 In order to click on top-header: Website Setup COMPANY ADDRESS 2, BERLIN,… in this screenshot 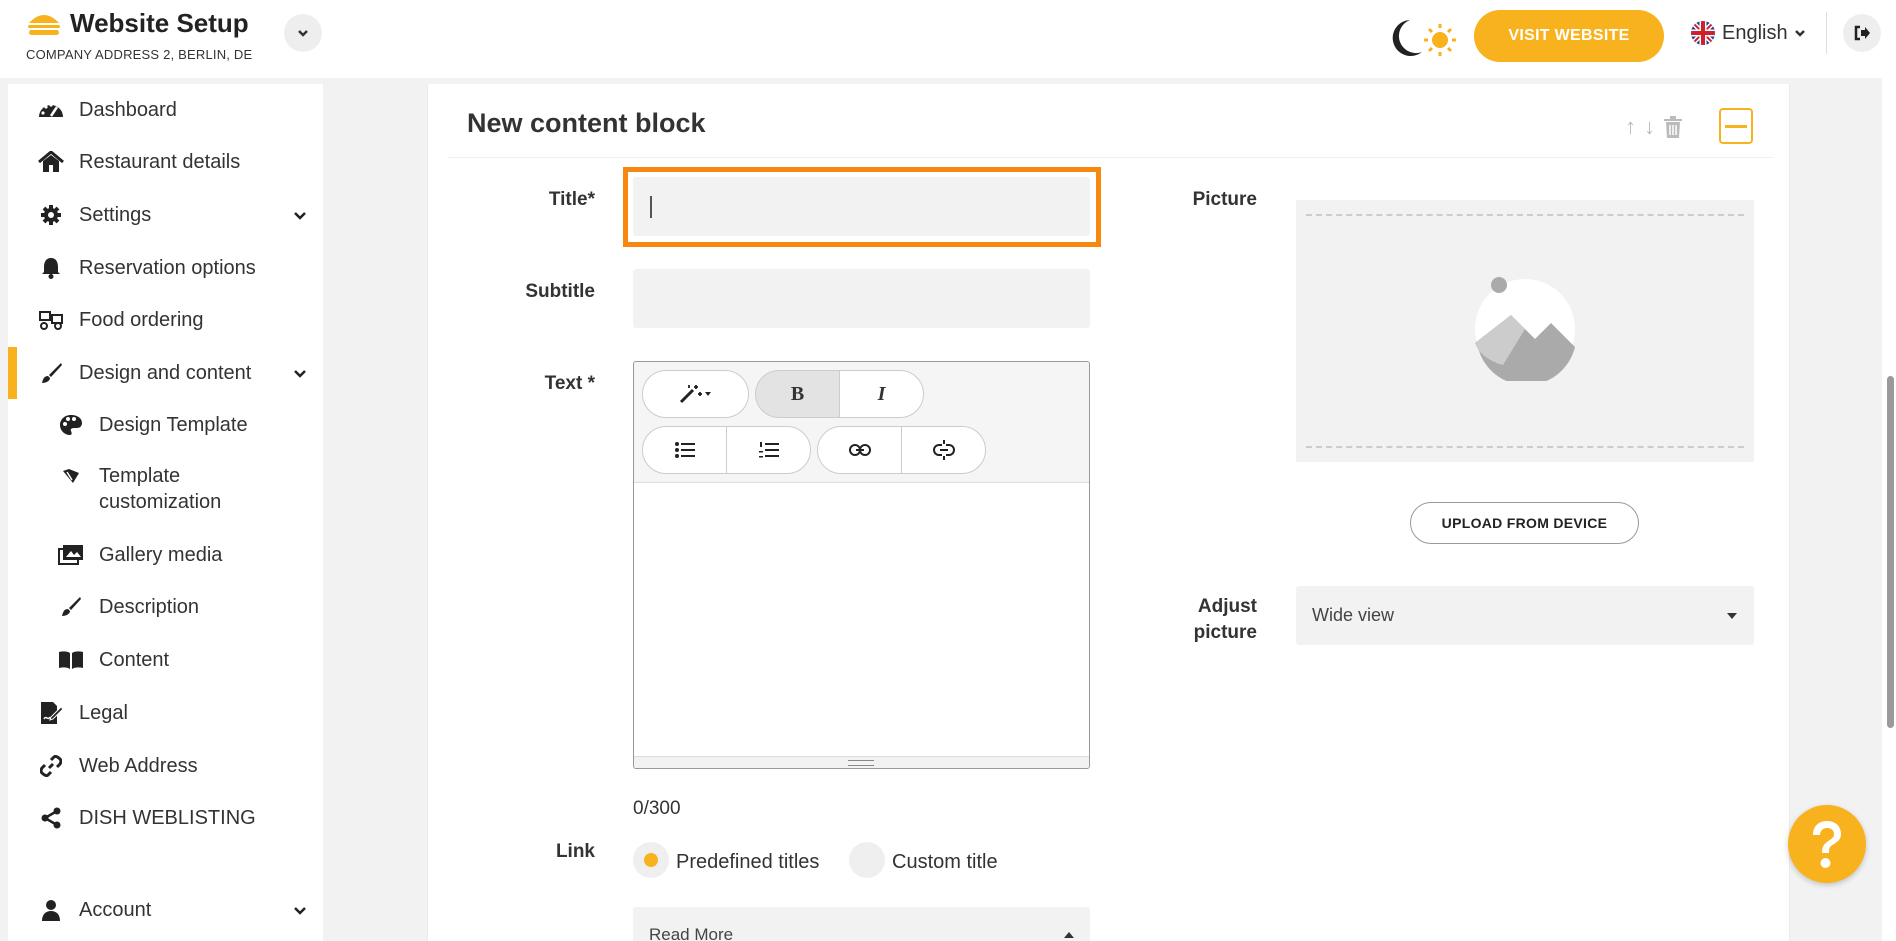, I will do `click(948, 39)`.